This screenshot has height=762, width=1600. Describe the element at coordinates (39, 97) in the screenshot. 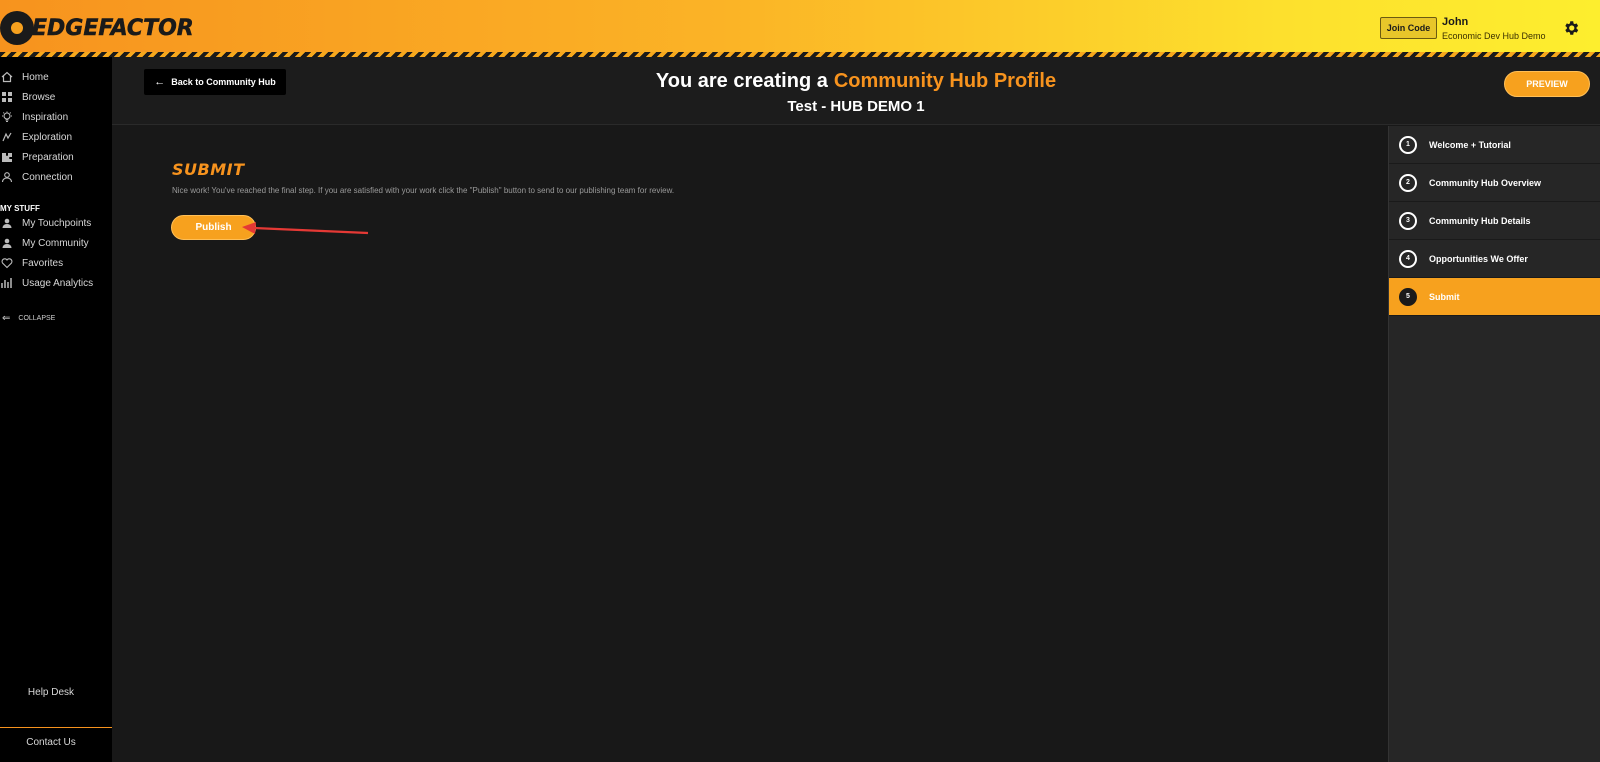

I see `sidebar-item-label: Browse` at that location.